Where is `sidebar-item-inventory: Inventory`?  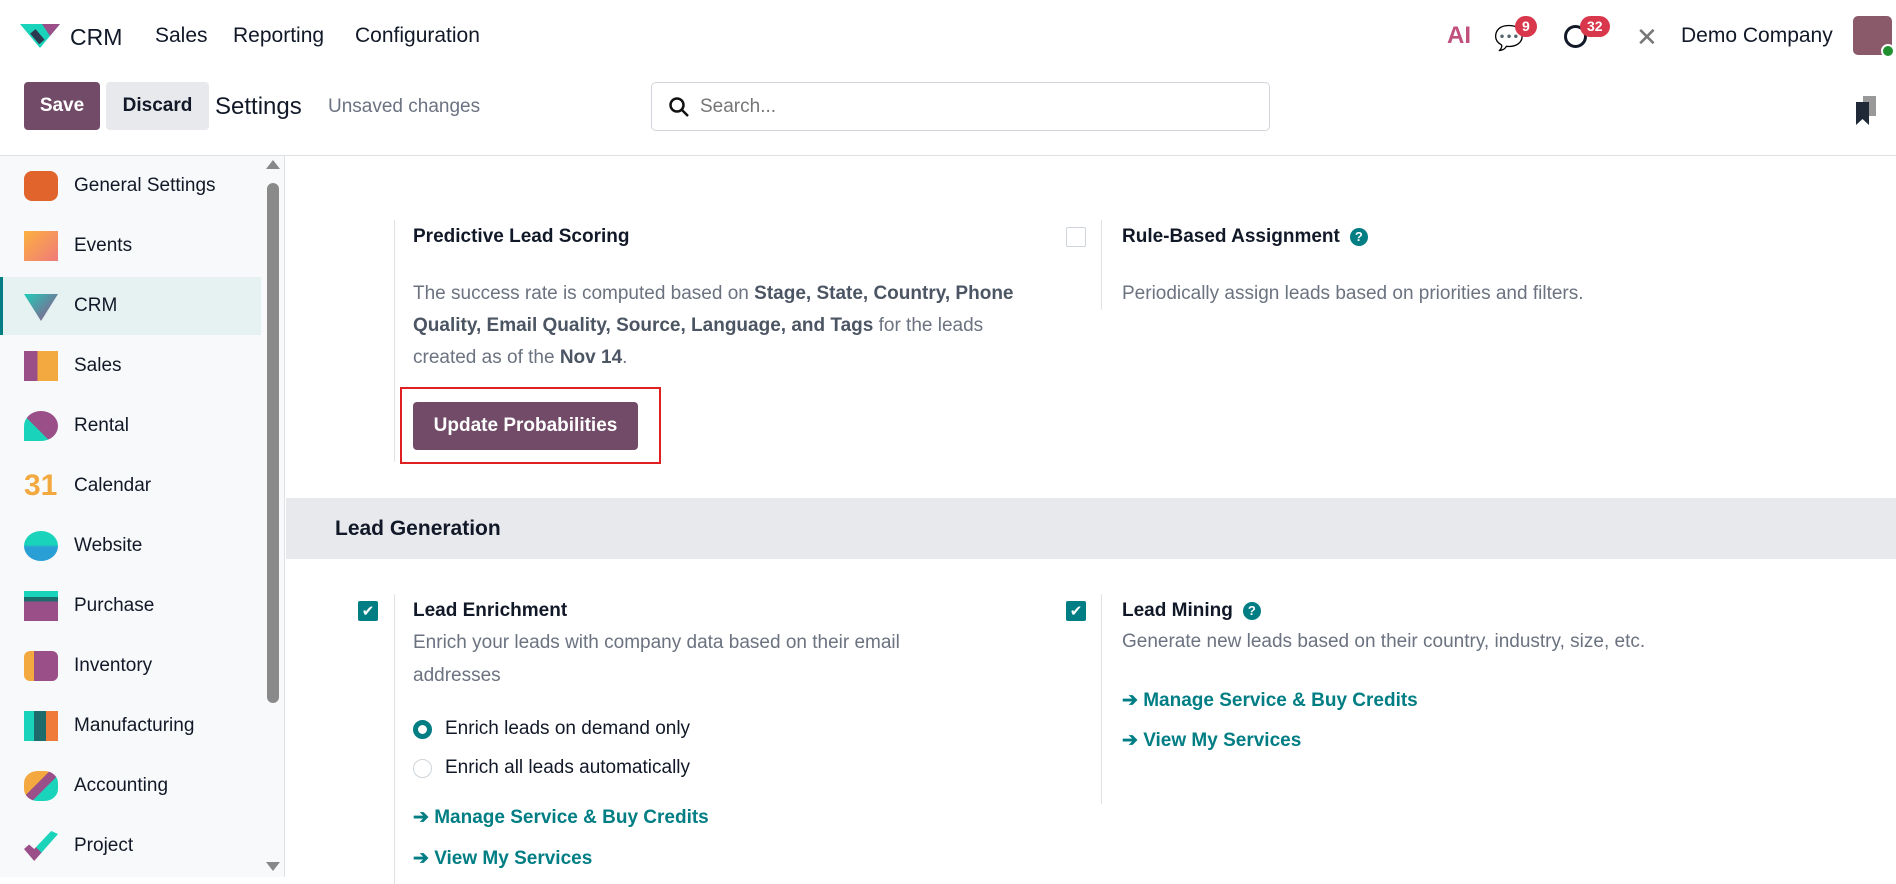
sidebar-item-inventory: Inventory is located at coordinates (130, 666).